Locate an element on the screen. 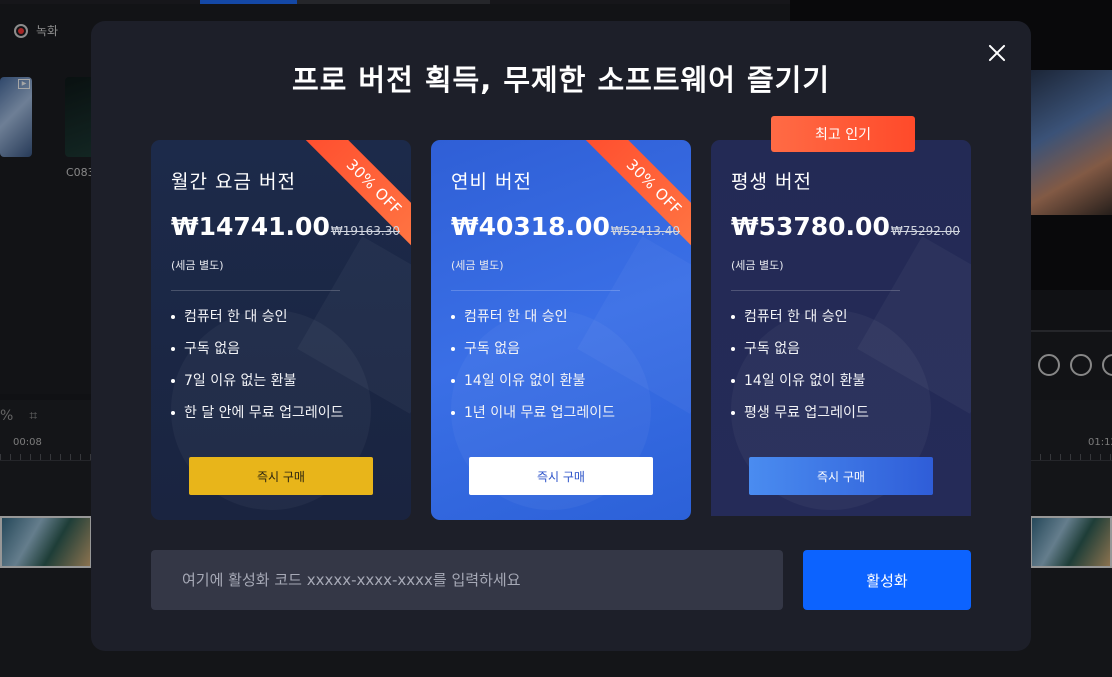  feature-item: 평생 무료 업그레이드 is located at coordinates (800, 419).